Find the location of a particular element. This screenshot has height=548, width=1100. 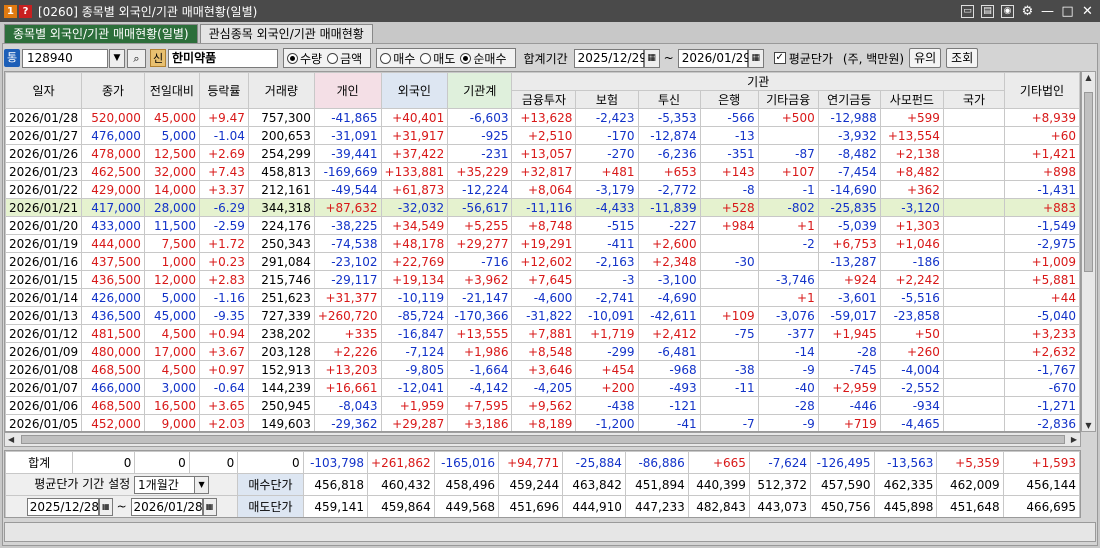

header-bank: 은행 is located at coordinates (729, 99).